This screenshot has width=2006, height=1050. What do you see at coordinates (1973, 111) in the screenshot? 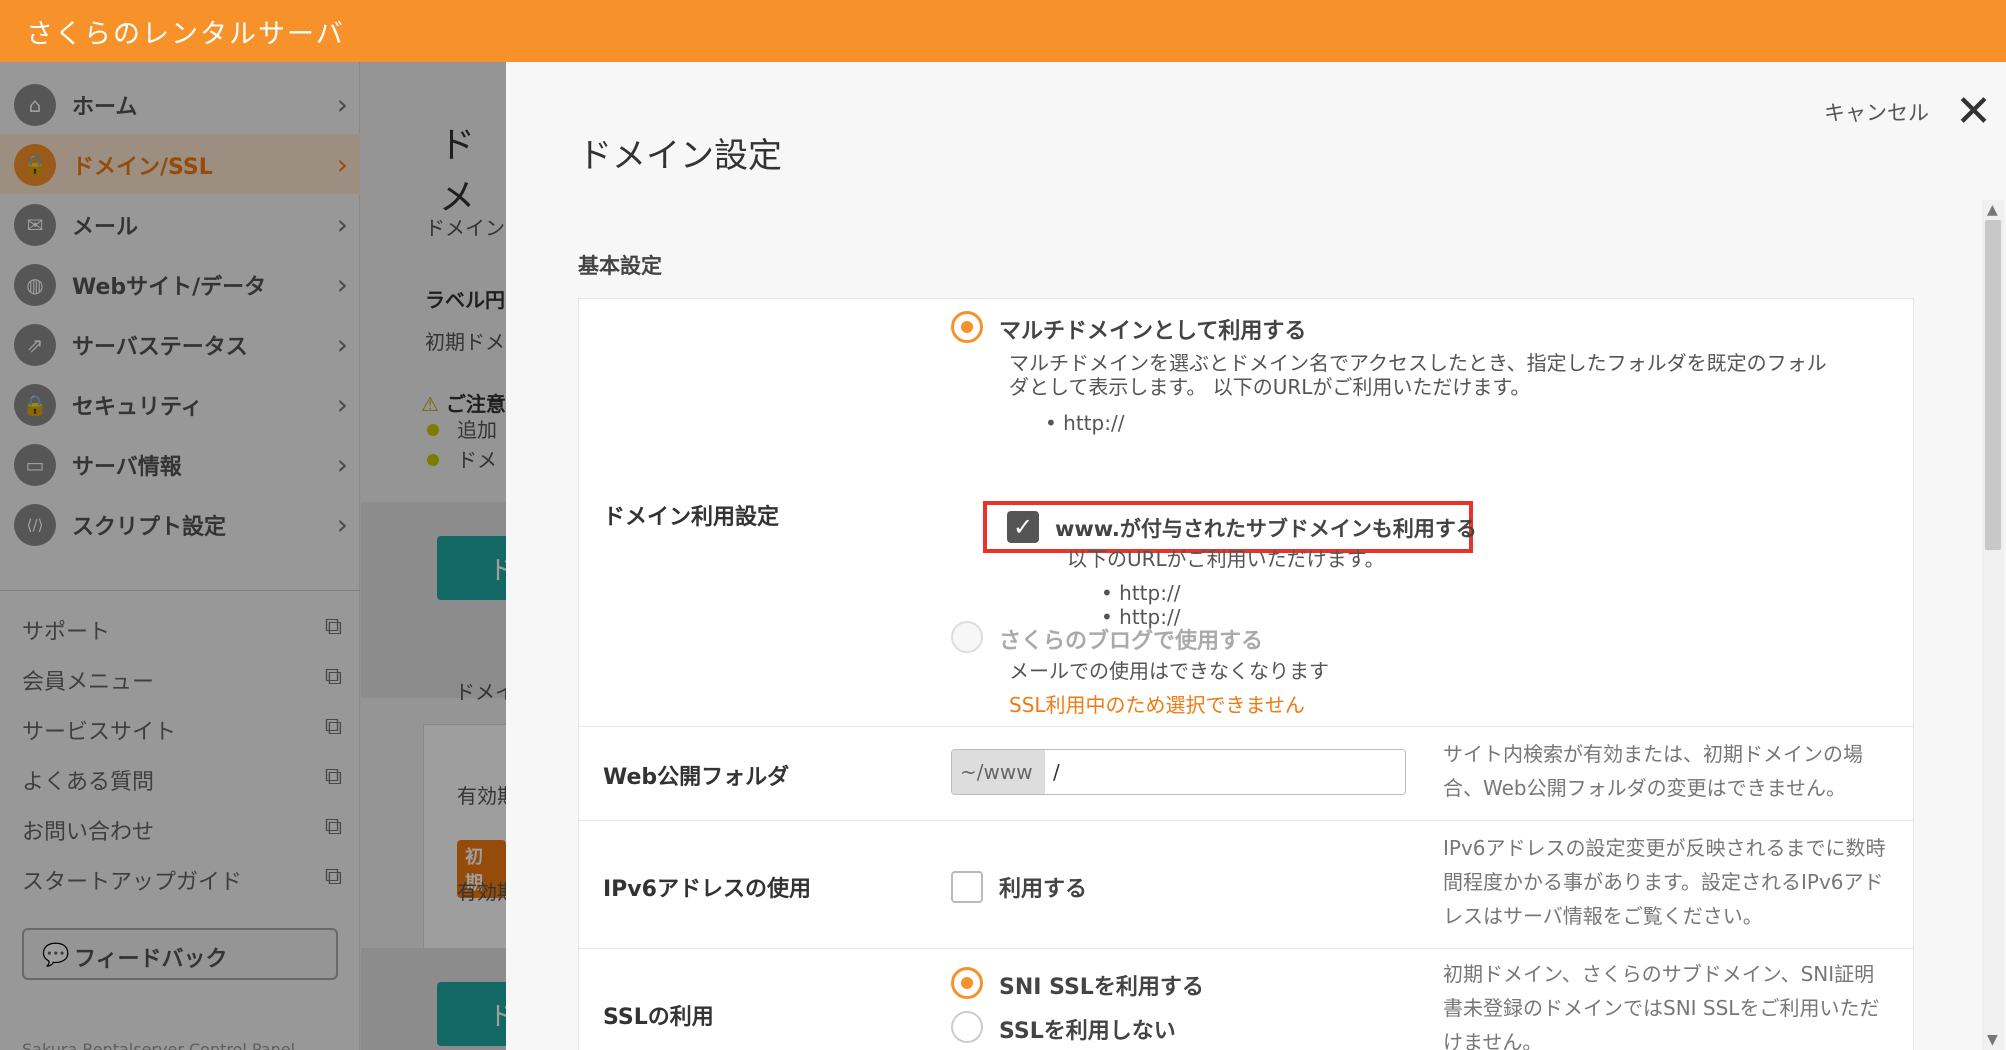
I see `close-icon: ✕` at bounding box center [1973, 111].